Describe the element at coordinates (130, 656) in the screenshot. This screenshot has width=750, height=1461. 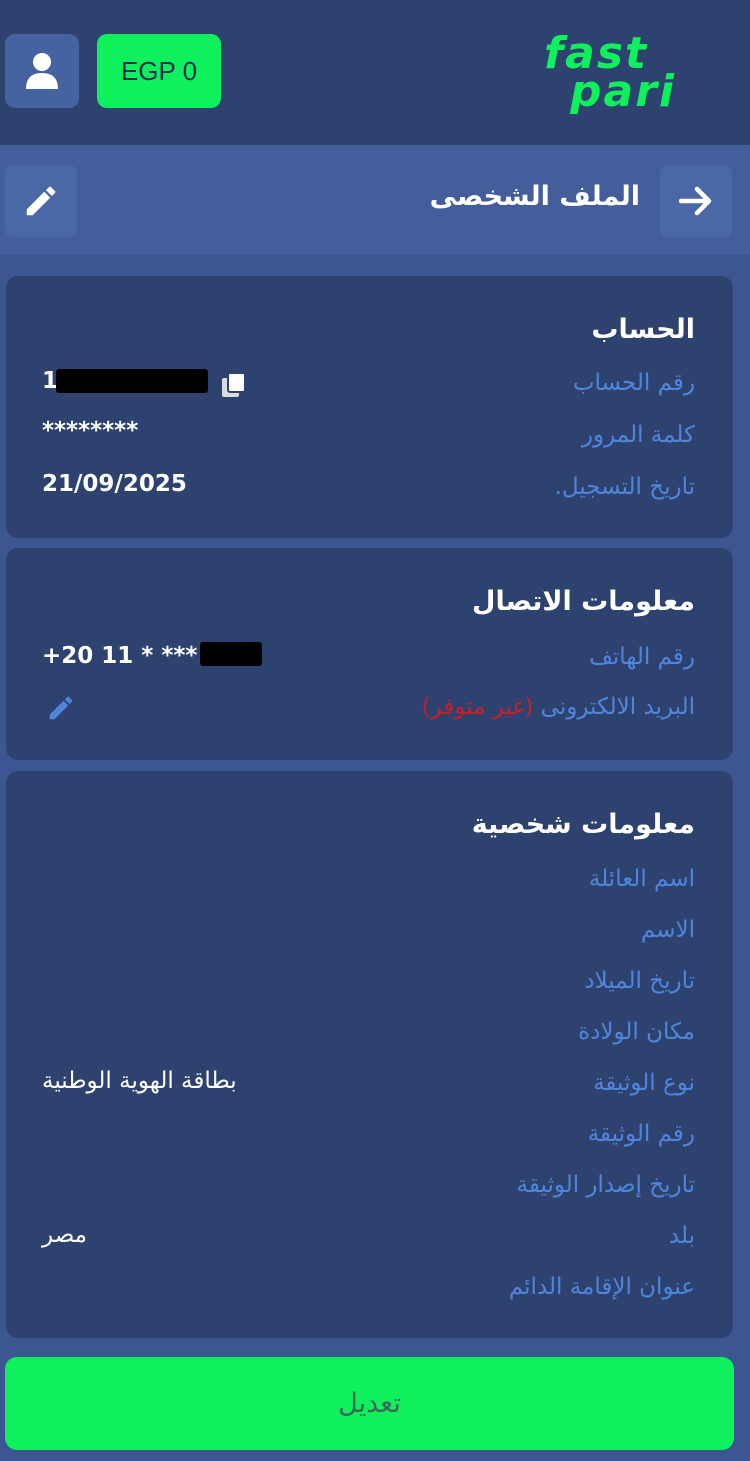
I see `phone-value: +20 11 * *** *` at that location.